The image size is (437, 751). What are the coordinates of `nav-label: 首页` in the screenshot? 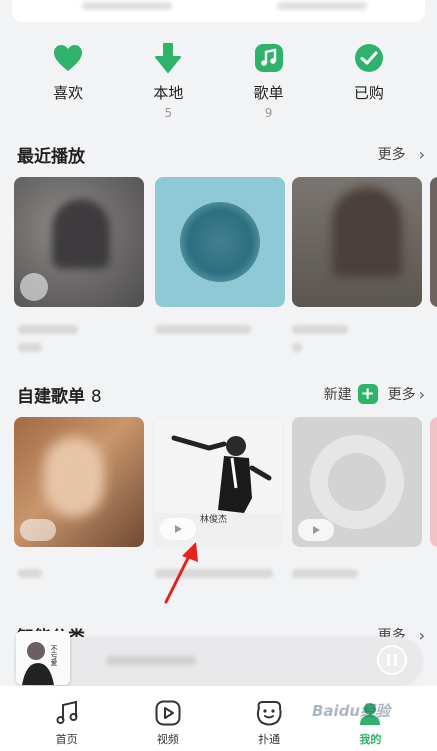 It's located at (66, 739).